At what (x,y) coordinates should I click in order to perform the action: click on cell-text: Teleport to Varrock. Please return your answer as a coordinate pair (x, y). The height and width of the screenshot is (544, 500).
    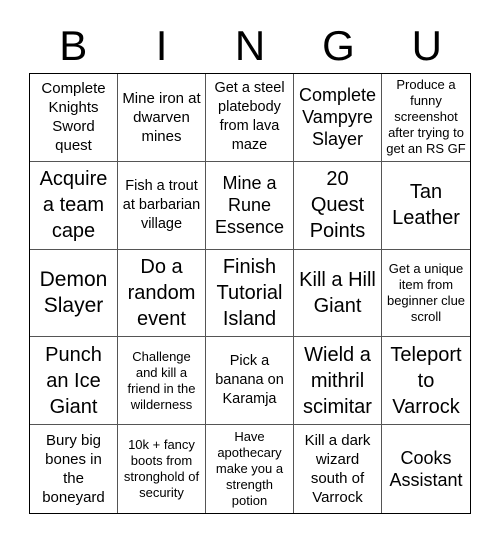
    Looking at the image, I should click on (426, 380).